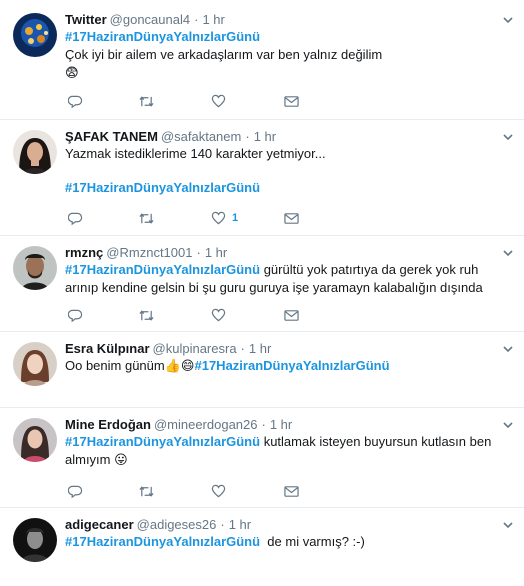  I want to click on username: @goncaunal4, so click(150, 19).